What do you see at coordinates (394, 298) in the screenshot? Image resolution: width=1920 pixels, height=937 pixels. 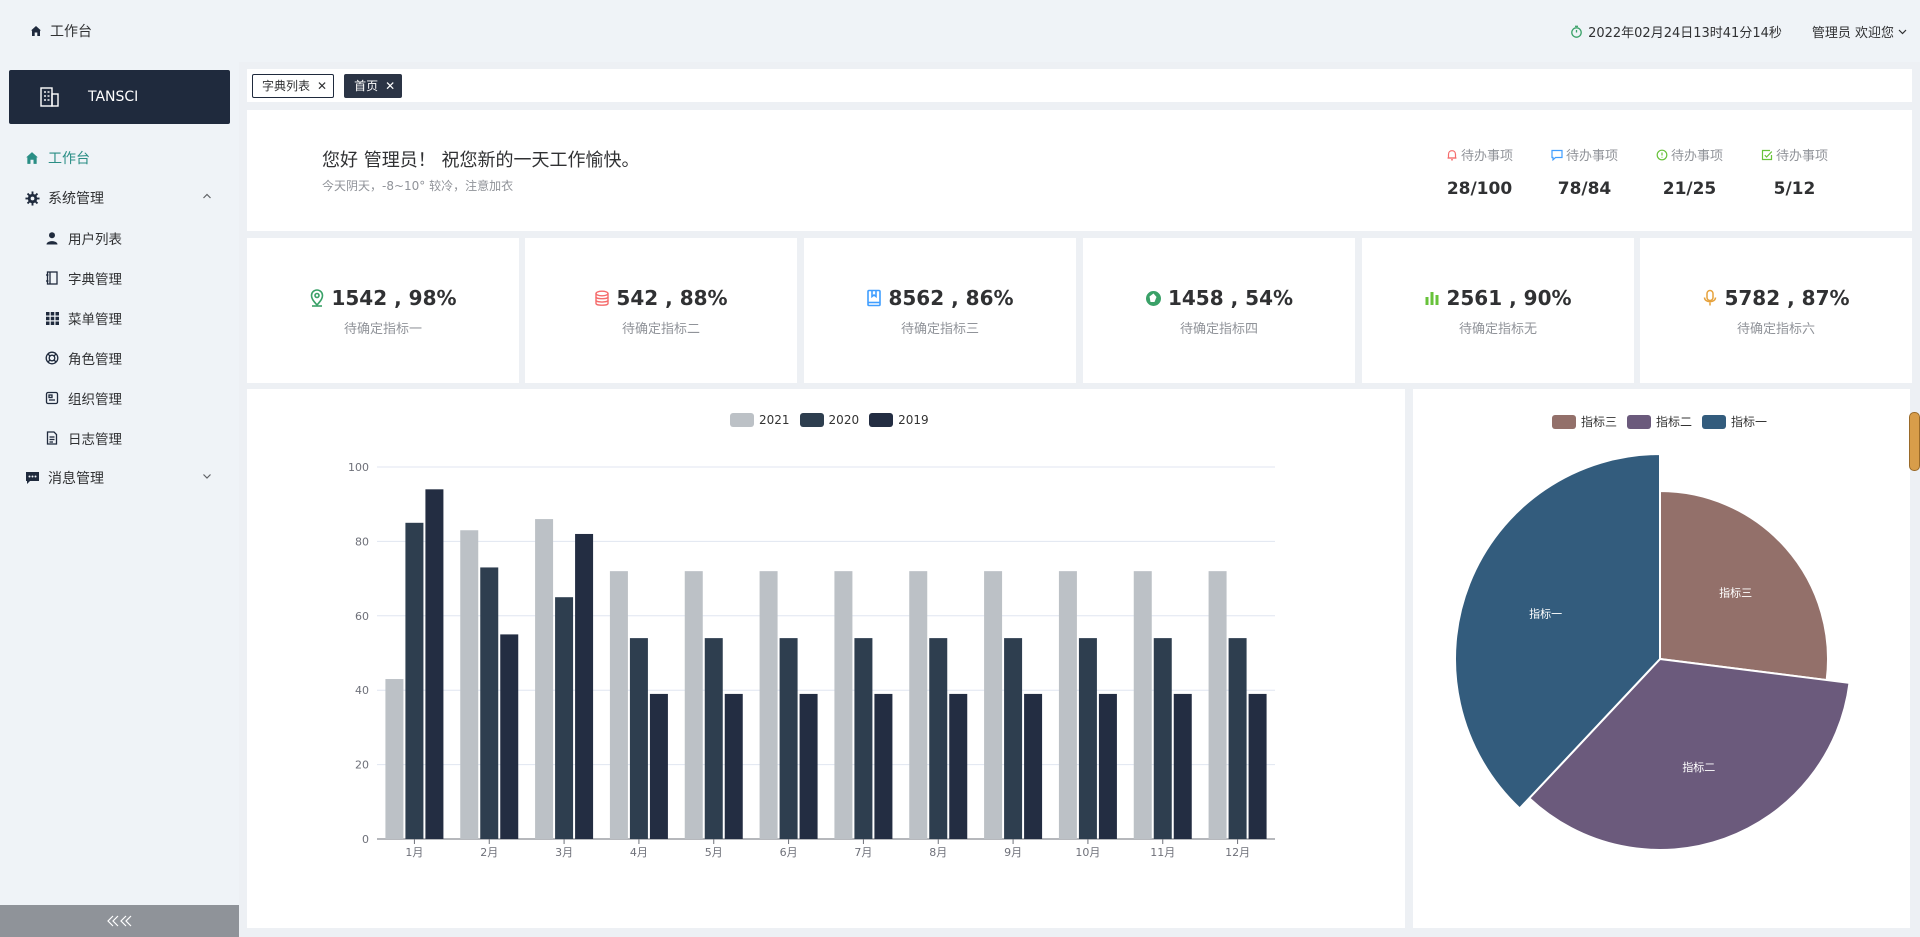 I see `stat-value: 1542 , 98%` at bounding box center [394, 298].